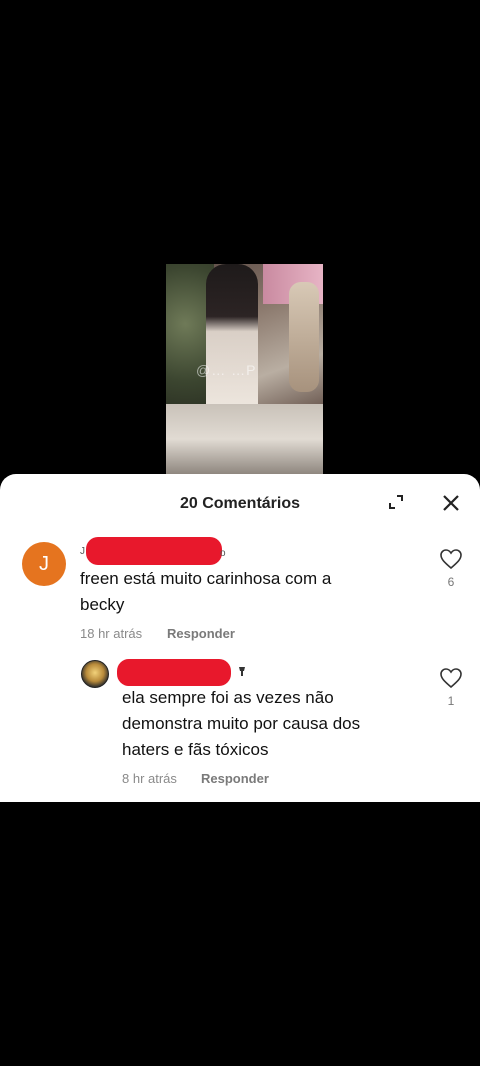 This screenshot has width=480, height=1066. I want to click on video-watermark: @… …P, so click(226, 370).